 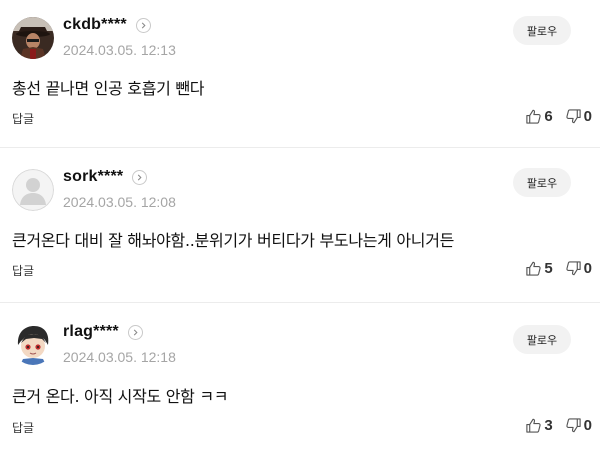 What do you see at coordinates (93, 177) in the screenshot?
I see `username: sork****` at bounding box center [93, 177].